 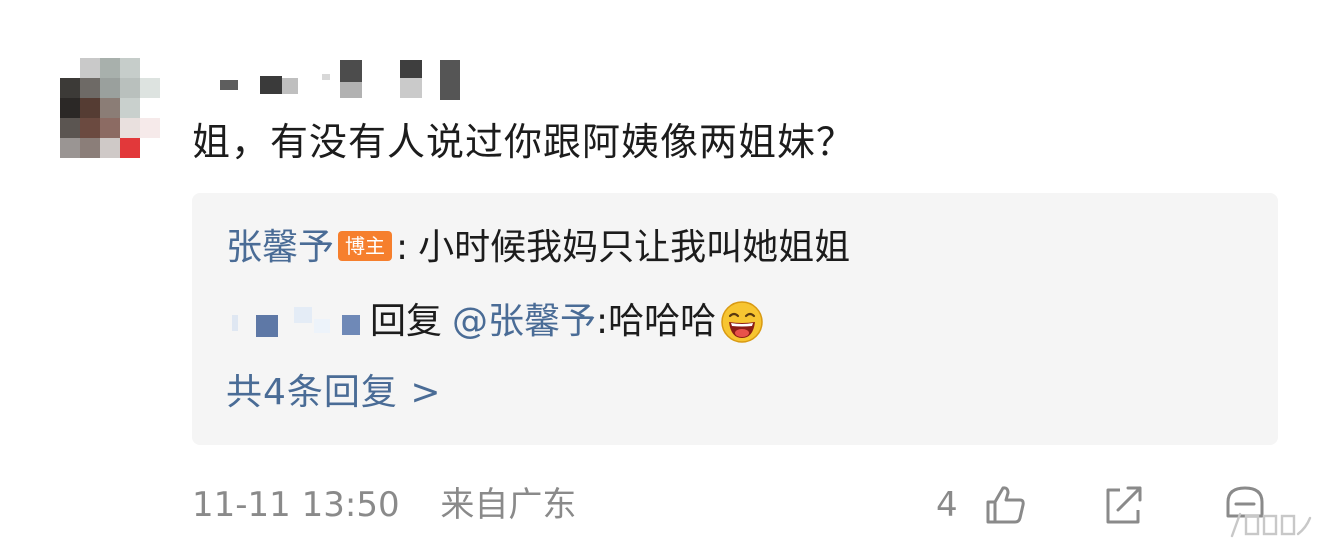 I want to click on reply-item: 回复 @张馨予 :哈哈哈, so click(x=498, y=322).